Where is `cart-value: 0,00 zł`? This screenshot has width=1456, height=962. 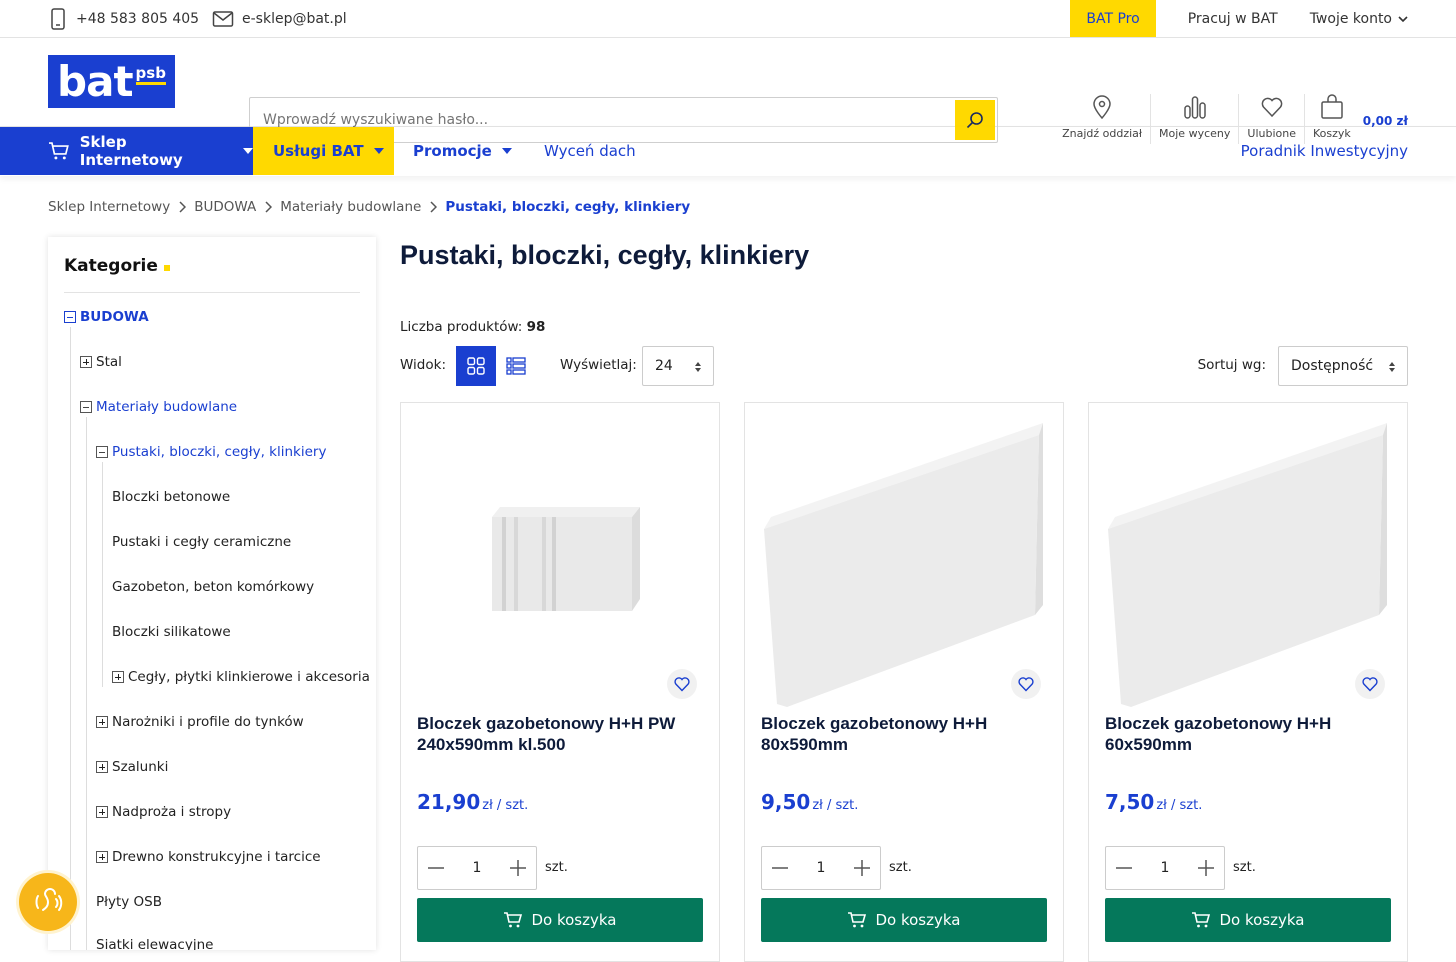
cart-value: 0,00 zł is located at coordinates (1385, 121).